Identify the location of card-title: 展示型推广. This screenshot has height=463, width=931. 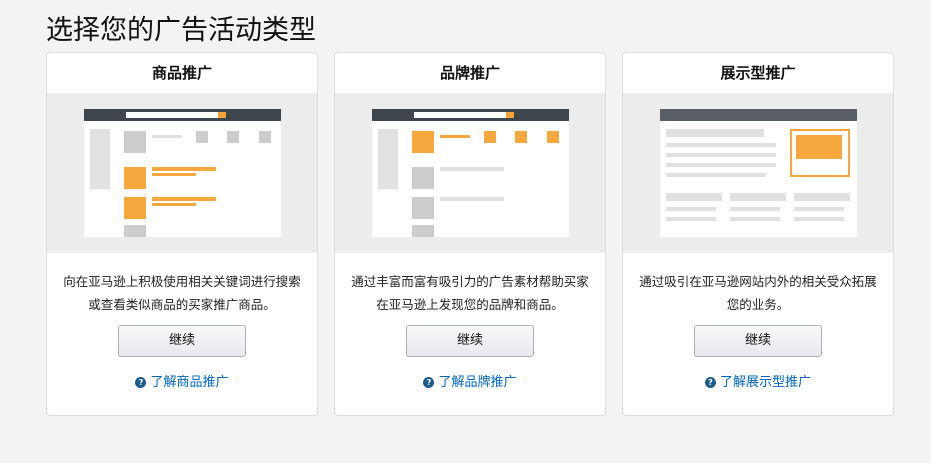
(758, 73).